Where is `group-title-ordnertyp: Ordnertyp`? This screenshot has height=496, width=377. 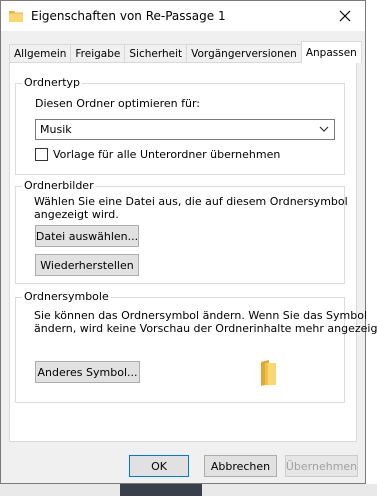
group-title-ordnertyp: Ordnertyp is located at coordinates (52, 82).